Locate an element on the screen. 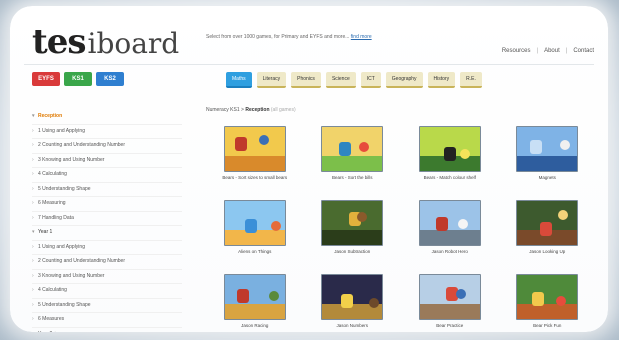 This screenshot has width=619, height=340. game-tile: Aliens on Things is located at coordinates (255, 234).